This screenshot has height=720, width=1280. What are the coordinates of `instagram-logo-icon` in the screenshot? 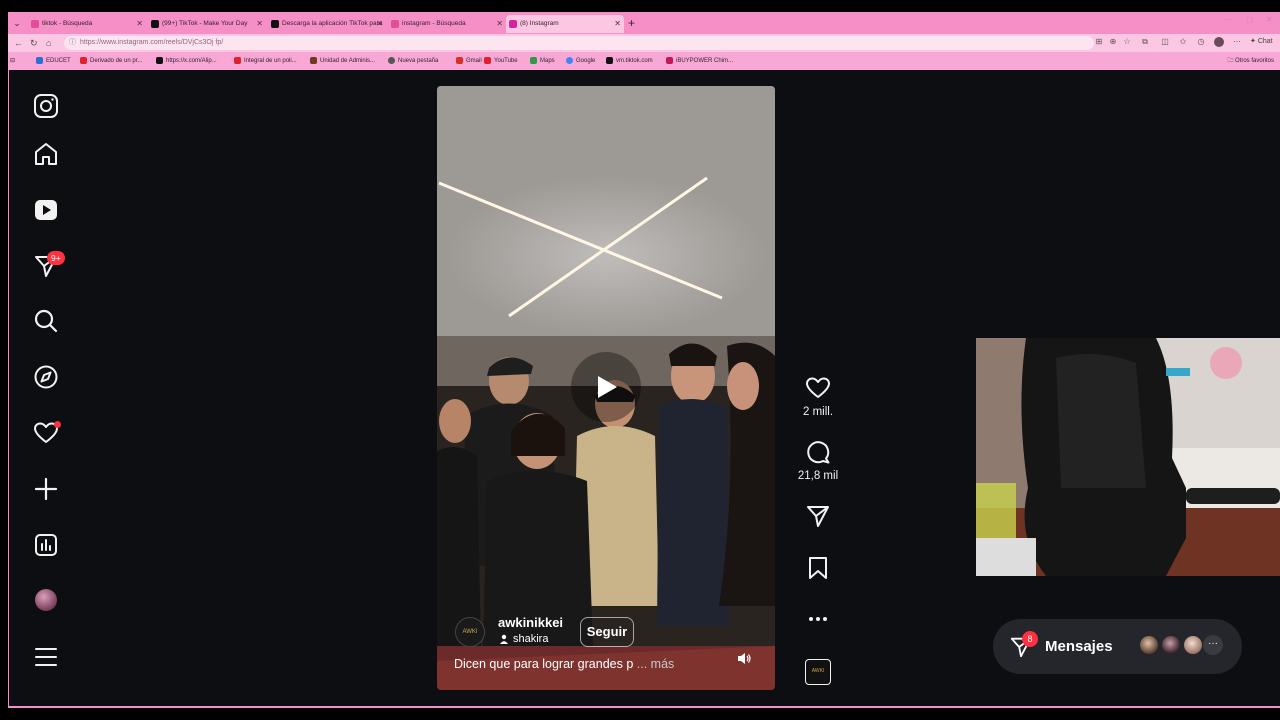 It's located at (46, 106).